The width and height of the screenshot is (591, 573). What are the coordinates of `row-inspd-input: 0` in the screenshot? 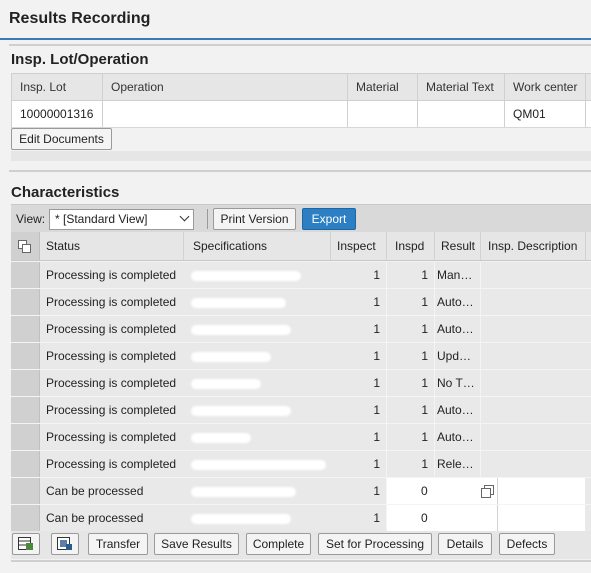 It's located at (442, 518).